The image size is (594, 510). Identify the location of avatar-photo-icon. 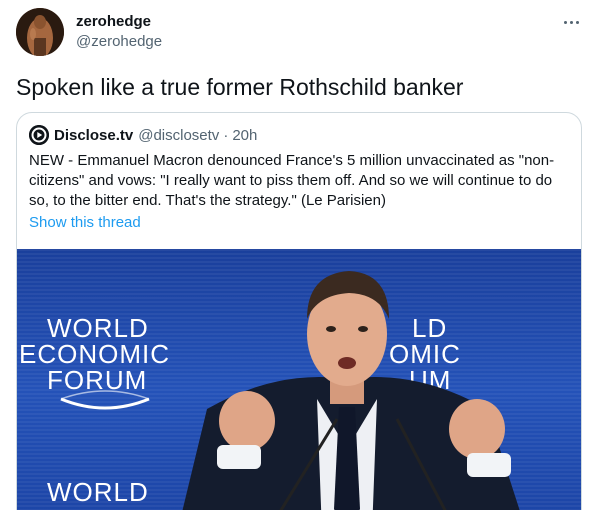
(40, 32).